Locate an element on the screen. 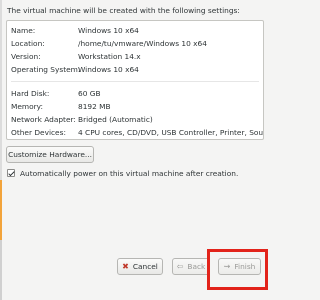 This screenshot has height=300, width=320. settings-row-version: Version: Workstation 14.x is located at coordinates (136, 57).